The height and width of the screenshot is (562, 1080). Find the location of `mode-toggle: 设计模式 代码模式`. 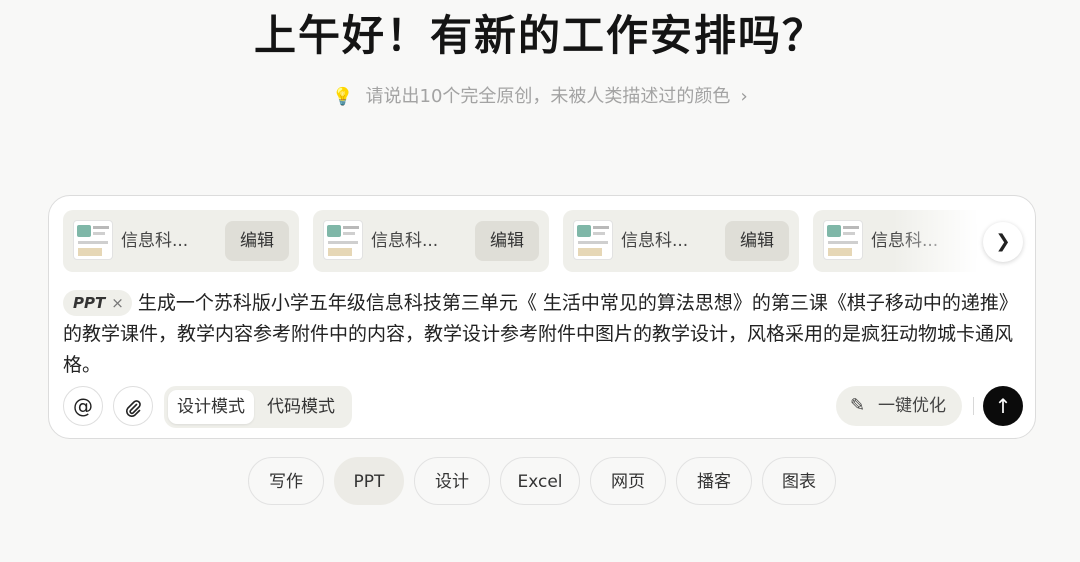

mode-toggle: 设计模式 代码模式 is located at coordinates (258, 407).